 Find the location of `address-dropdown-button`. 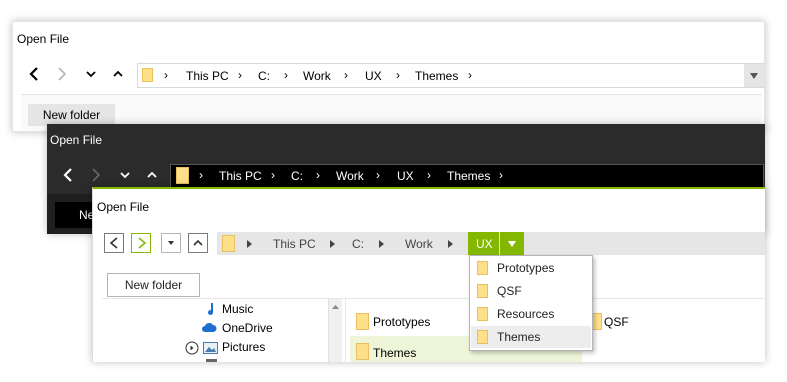

address-dropdown-button is located at coordinates (754, 75).